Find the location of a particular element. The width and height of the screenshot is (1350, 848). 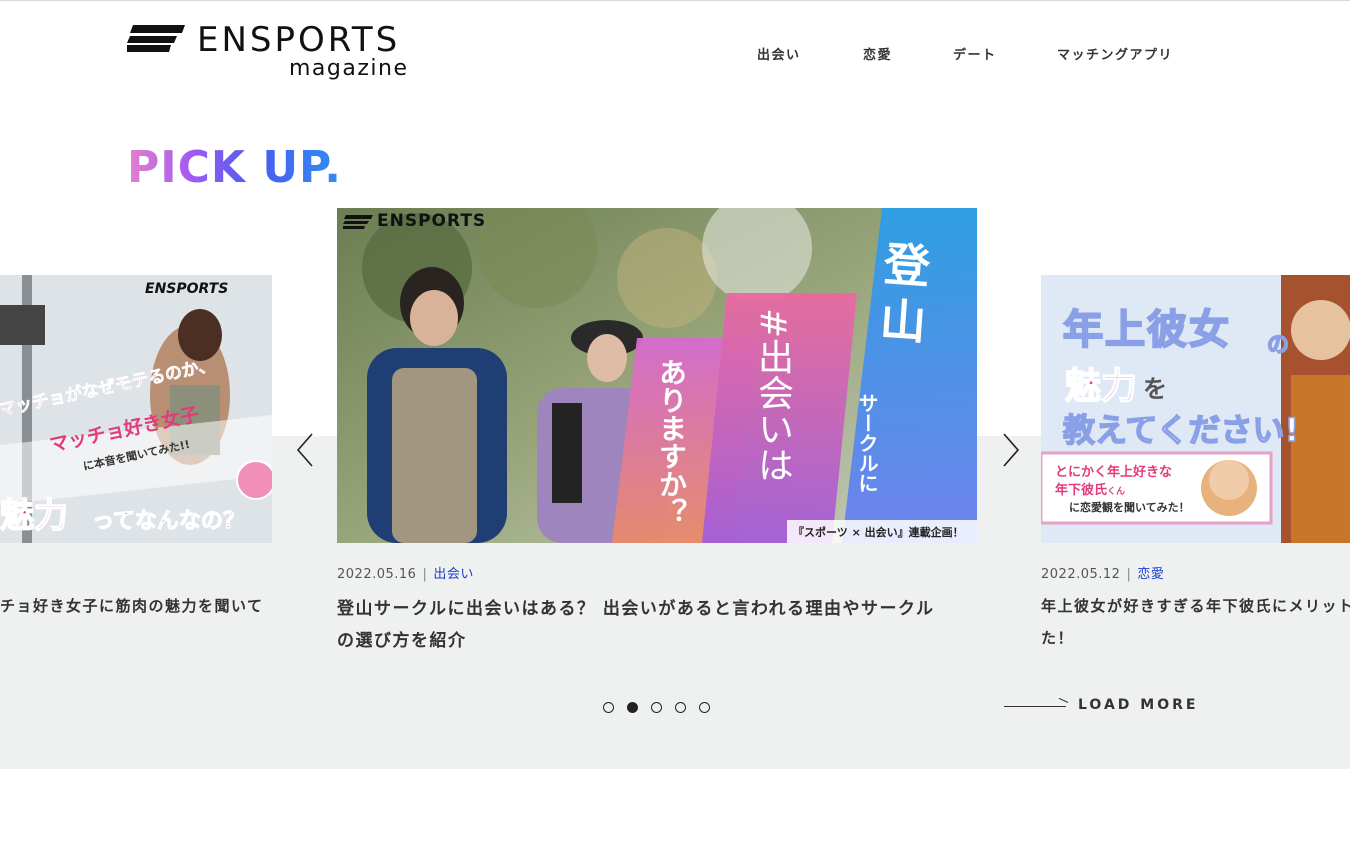

next-slide-button is located at coordinates (1011, 450).